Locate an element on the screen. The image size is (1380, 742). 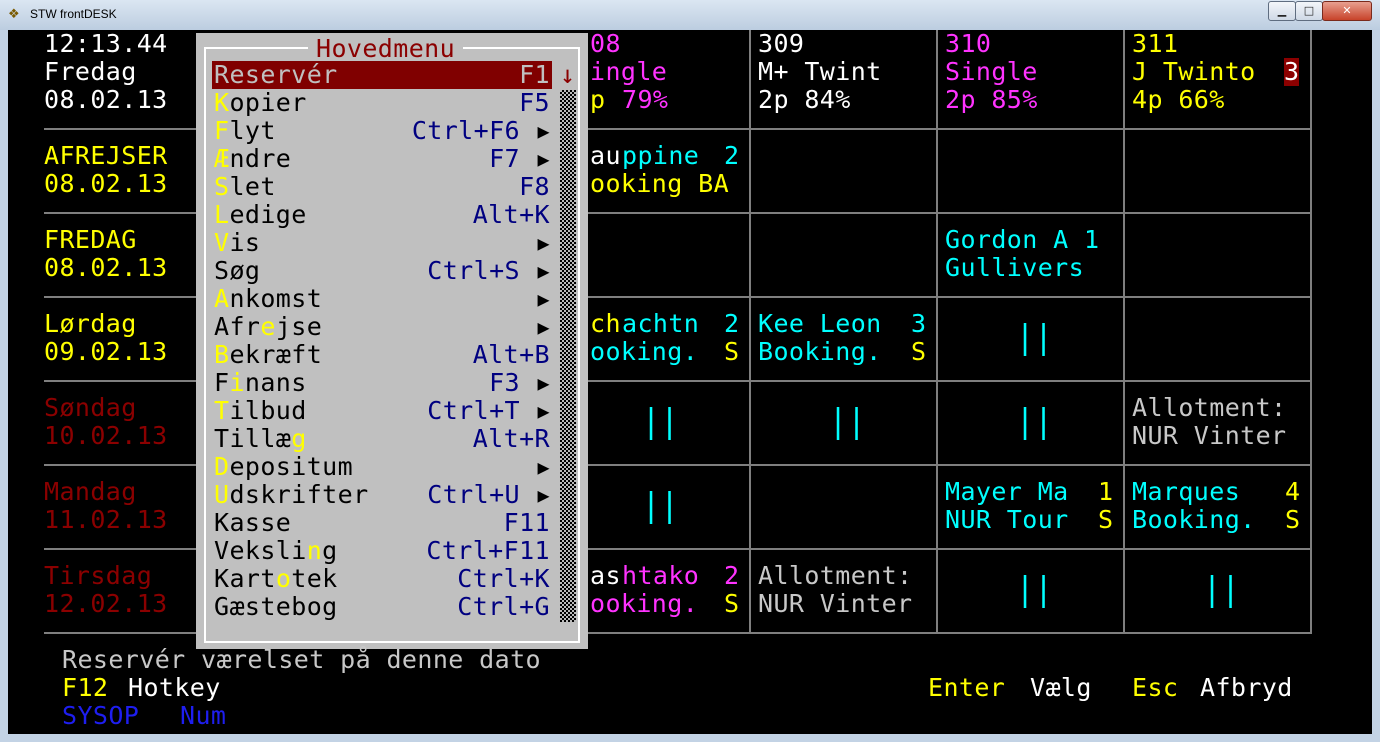
booking-cell: au is located at coordinates (605, 156).